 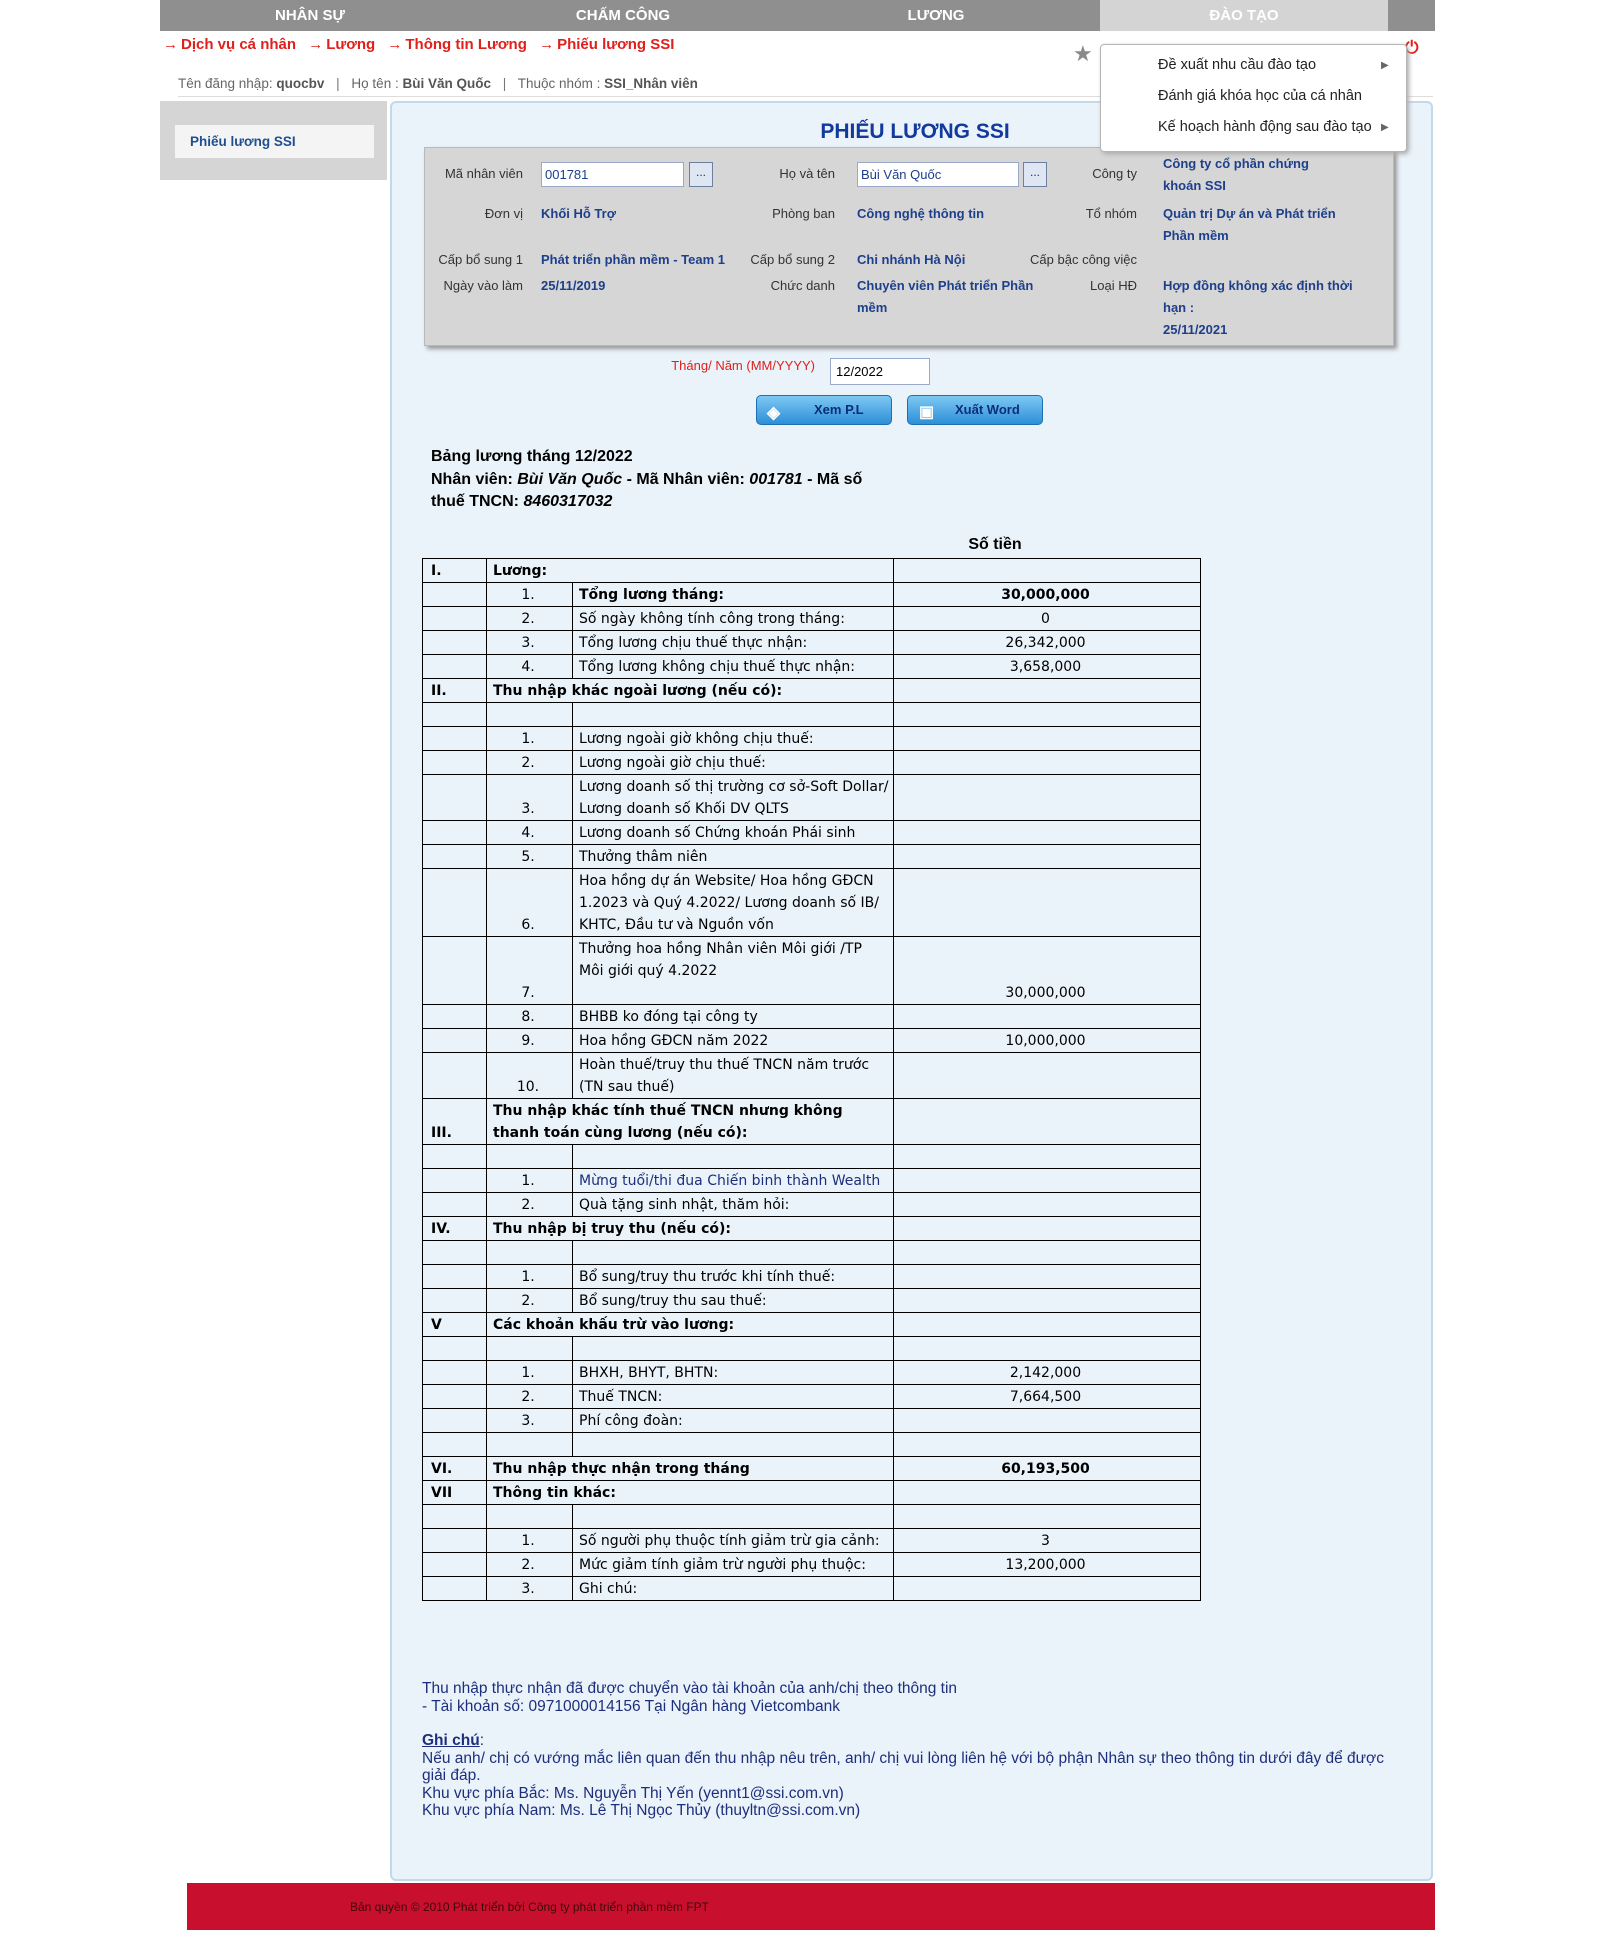 What do you see at coordinates (927, 412) in the screenshot?
I see `document-icon: ▣` at bounding box center [927, 412].